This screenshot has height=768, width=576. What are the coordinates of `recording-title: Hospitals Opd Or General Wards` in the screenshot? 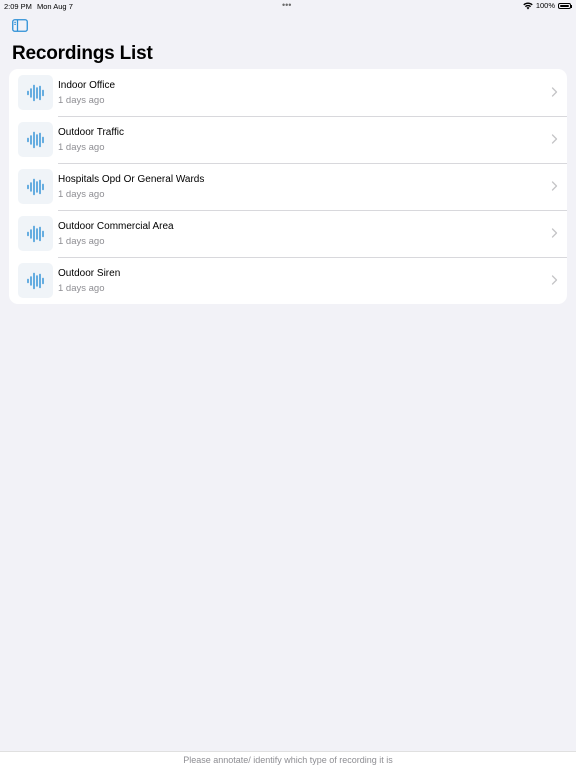 It's located at (131, 179).